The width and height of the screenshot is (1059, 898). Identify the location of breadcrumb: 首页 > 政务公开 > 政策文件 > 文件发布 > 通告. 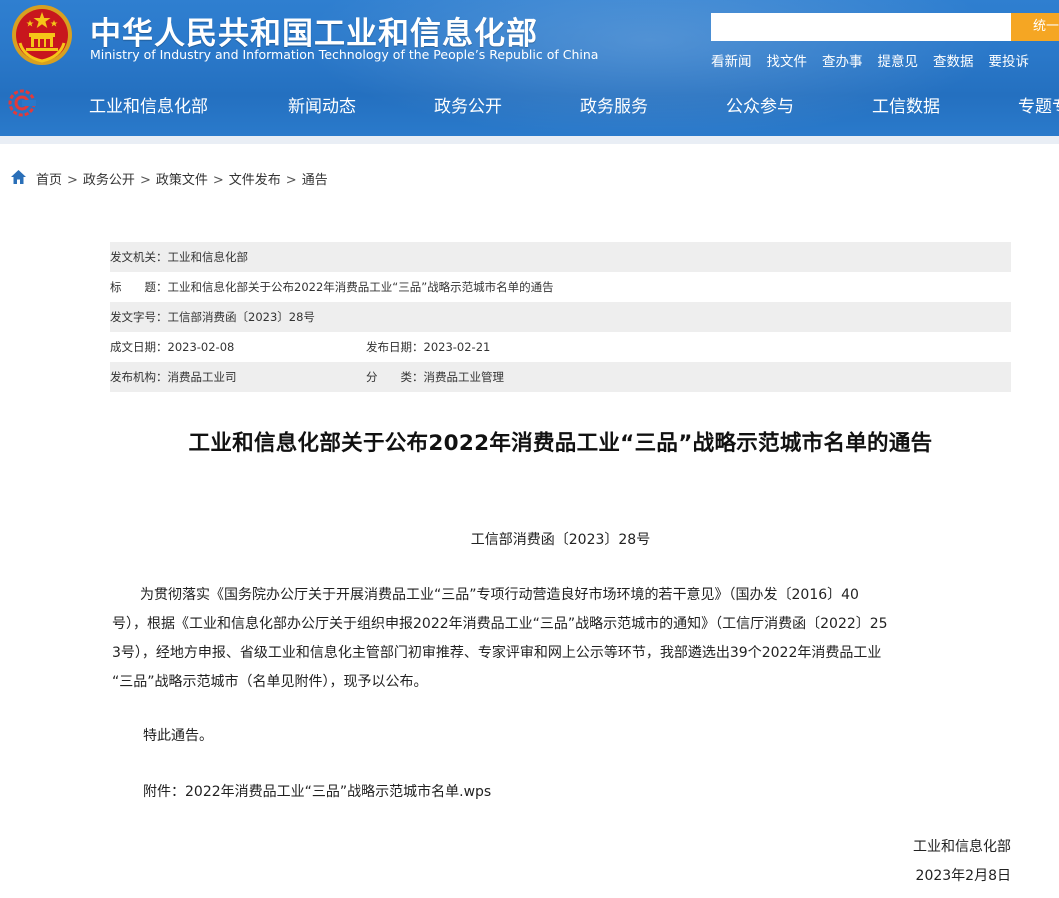
(182, 178).